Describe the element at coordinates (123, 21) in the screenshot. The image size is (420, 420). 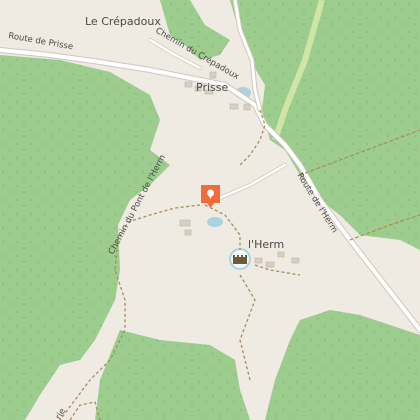
I see `place-label-le-crepadoux: Le Crépadoux` at that location.